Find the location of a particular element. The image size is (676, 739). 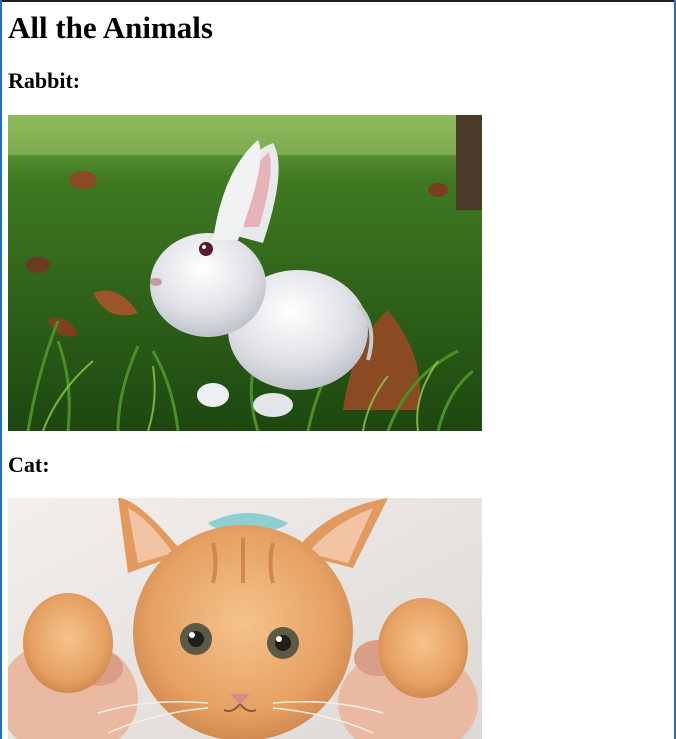

cat-heading: Cat: is located at coordinates (29, 464).